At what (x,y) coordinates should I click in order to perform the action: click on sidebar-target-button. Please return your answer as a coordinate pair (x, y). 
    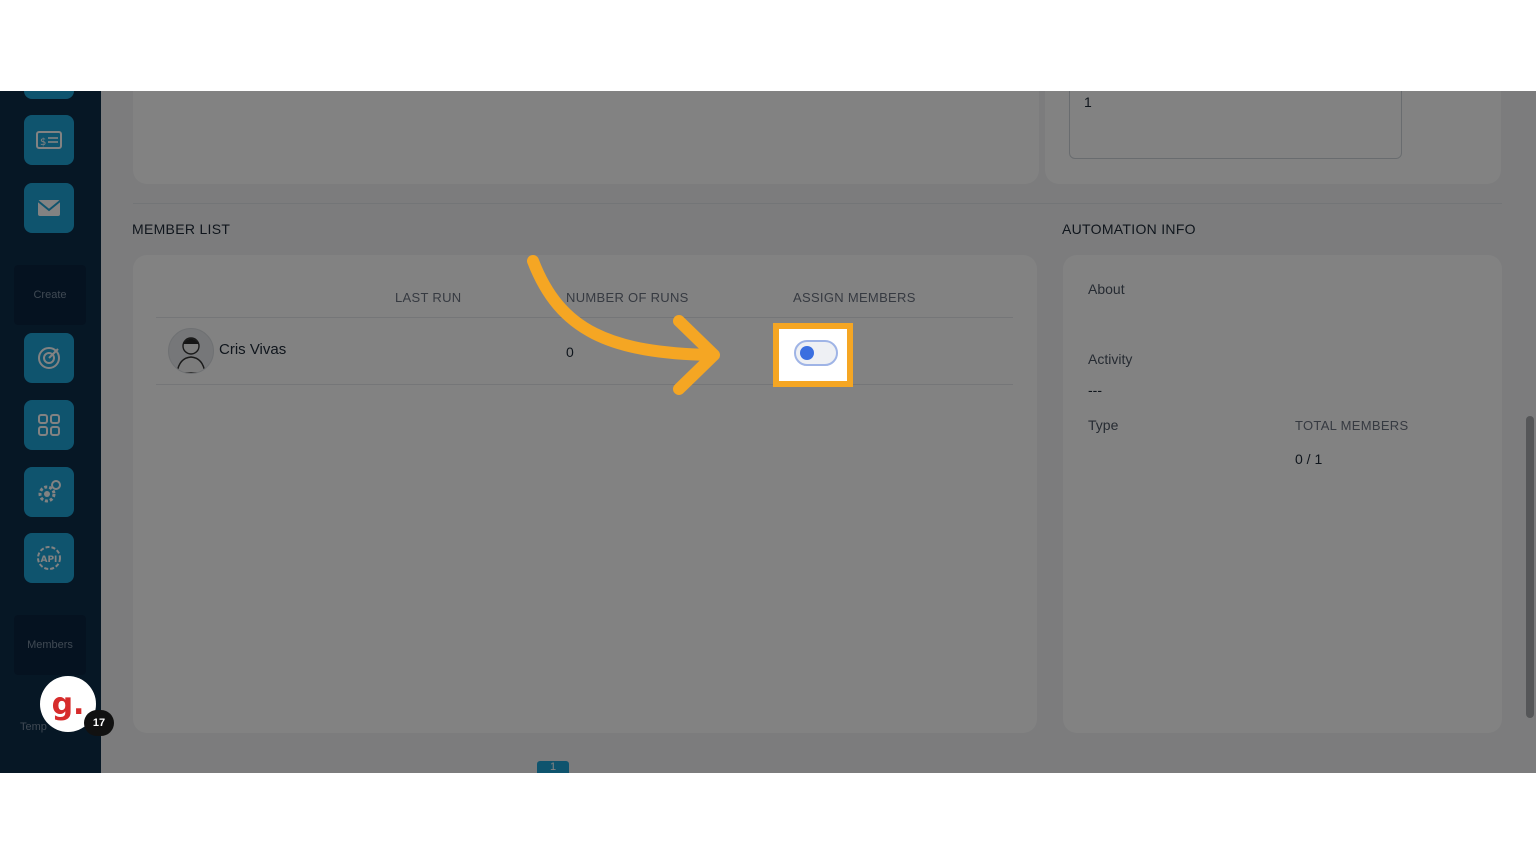
    Looking at the image, I should click on (49, 358).